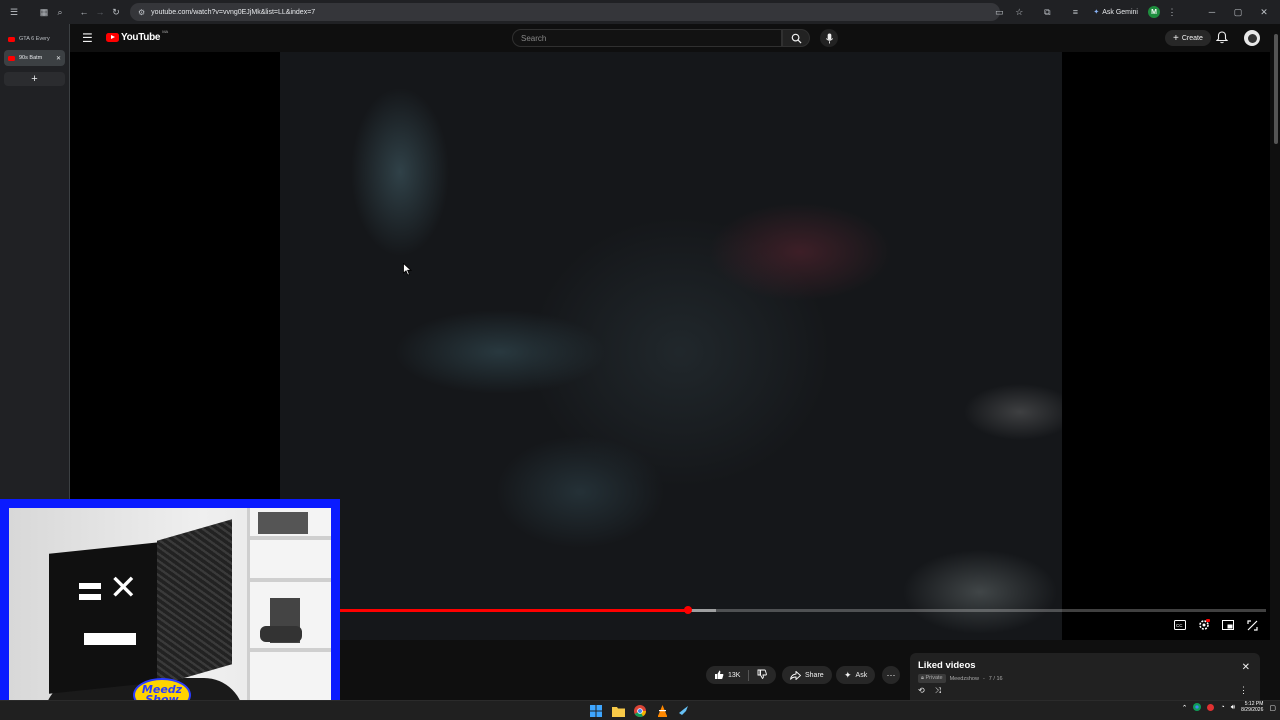 The width and height of the screenshot is (1280, 720). I want to click on tab-search-icon: ⌕, so click(60, 12).